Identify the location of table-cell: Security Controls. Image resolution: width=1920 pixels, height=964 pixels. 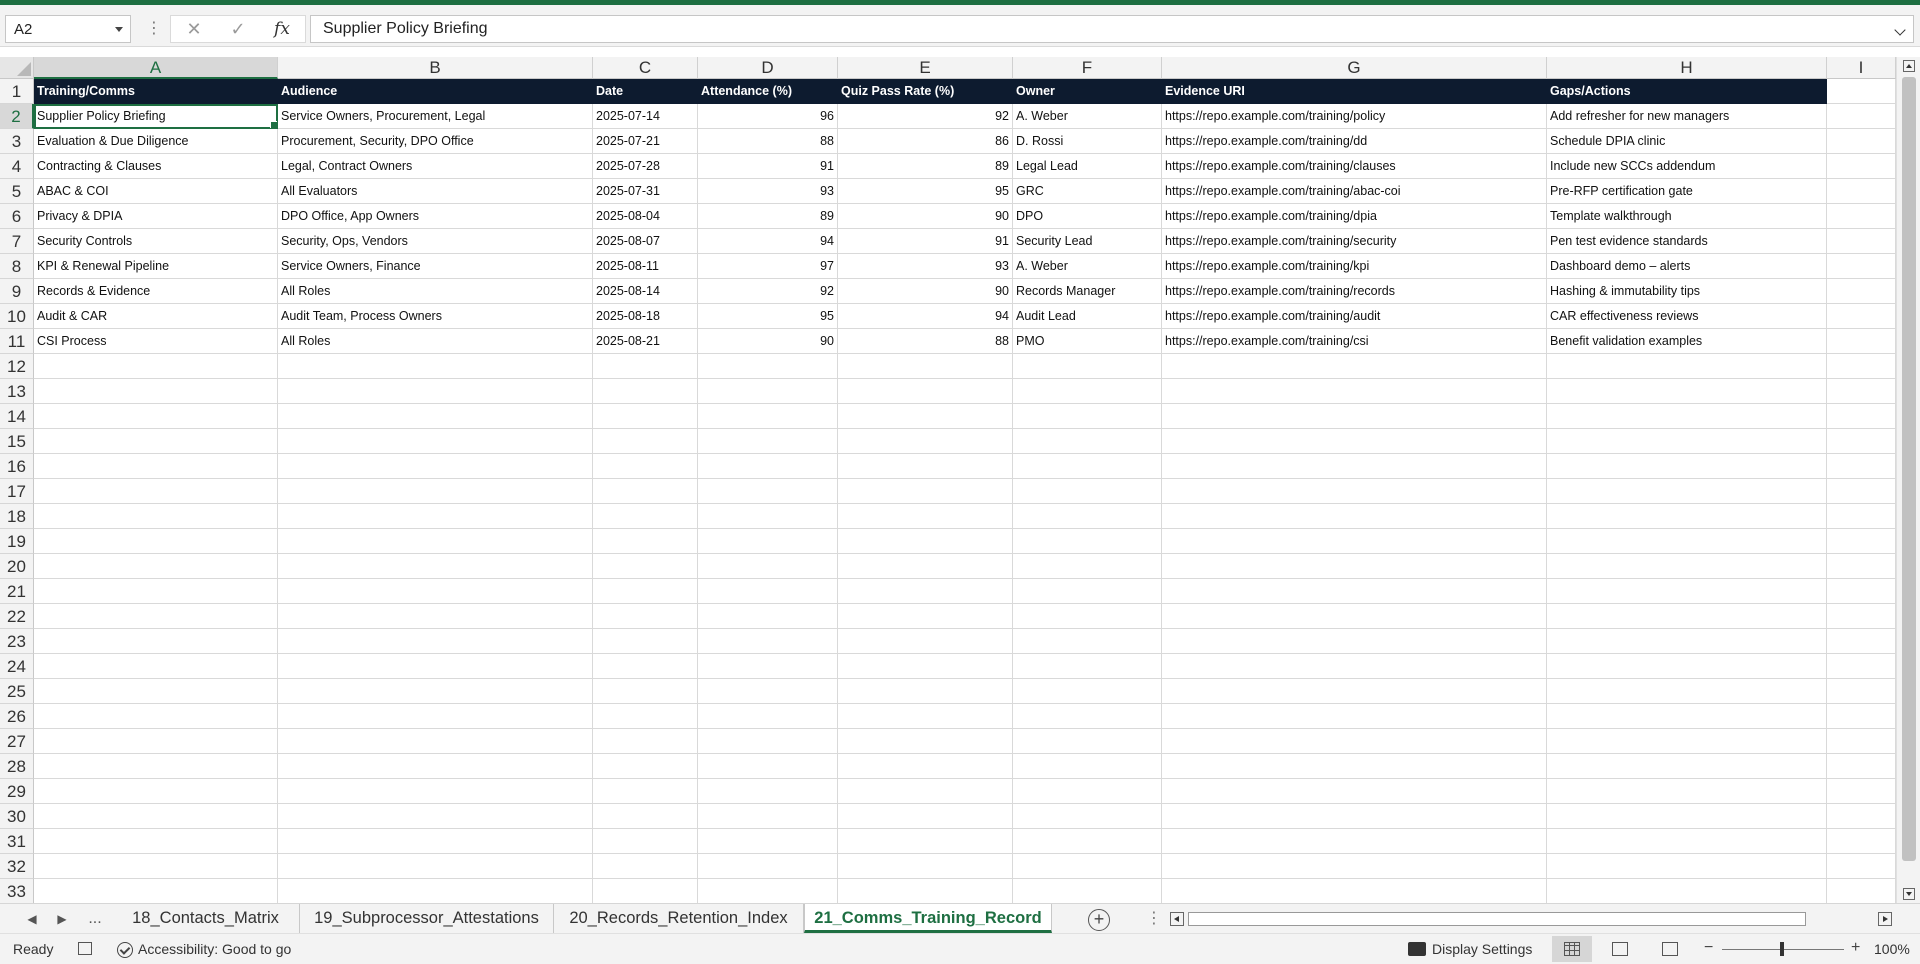
(156, 241).